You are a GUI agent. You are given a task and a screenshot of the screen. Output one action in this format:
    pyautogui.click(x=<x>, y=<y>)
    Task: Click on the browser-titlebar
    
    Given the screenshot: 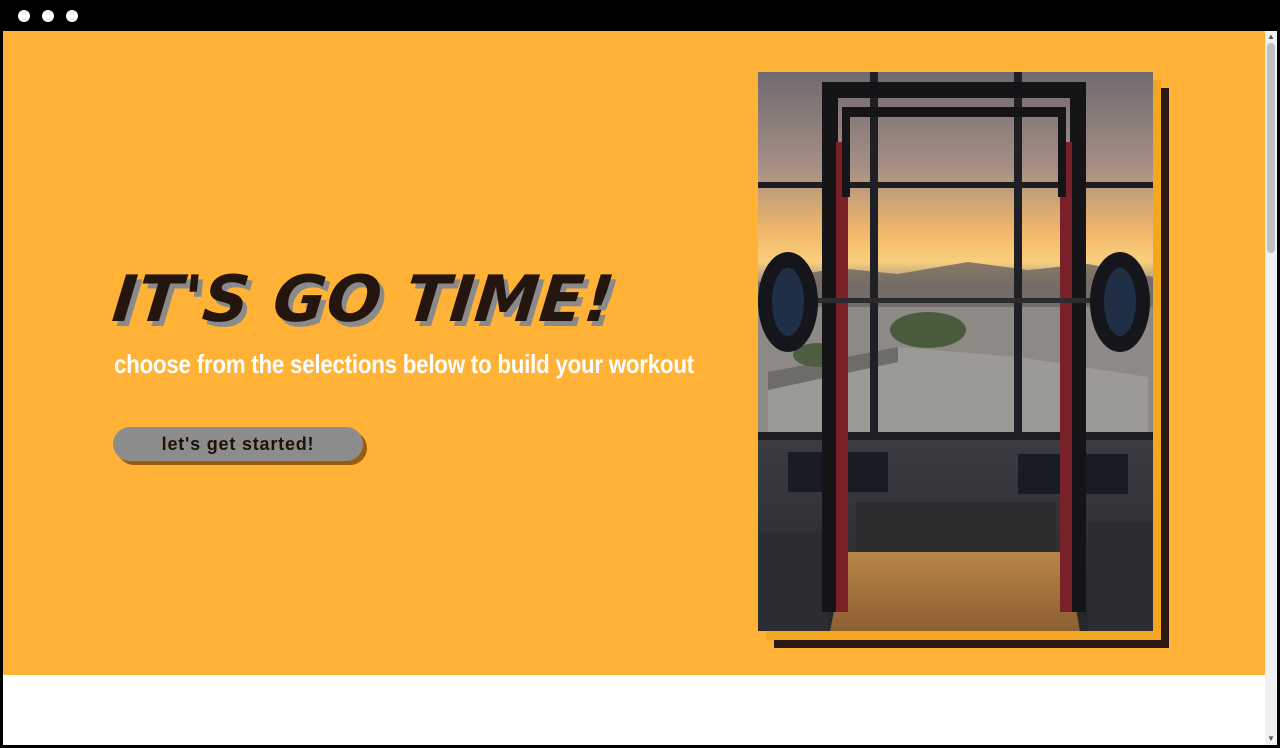 What is the action you would take?
    pyautogui.click(x=640, y=15)
    